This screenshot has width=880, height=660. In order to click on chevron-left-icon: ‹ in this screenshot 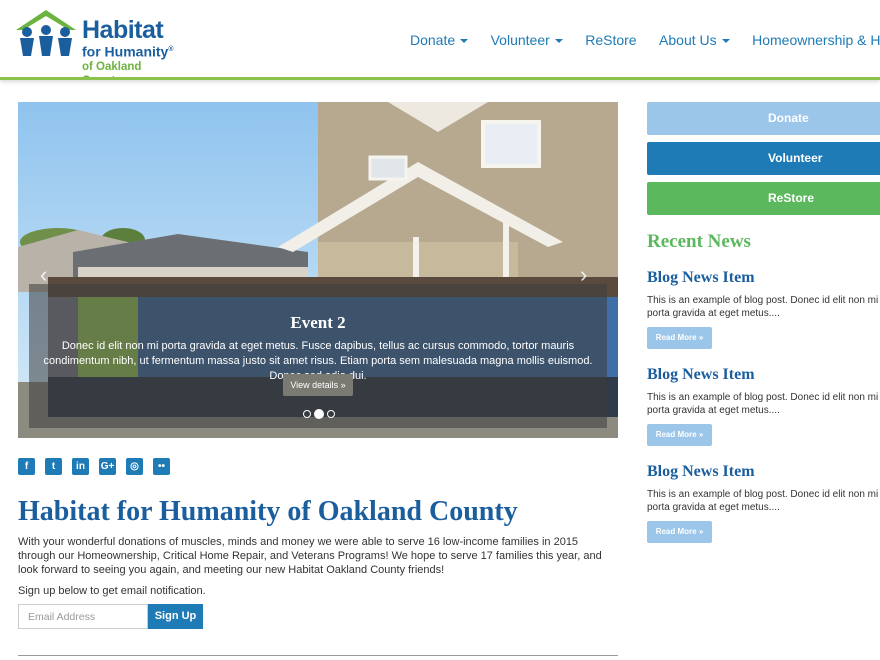, I will do `click(43, 275)`.